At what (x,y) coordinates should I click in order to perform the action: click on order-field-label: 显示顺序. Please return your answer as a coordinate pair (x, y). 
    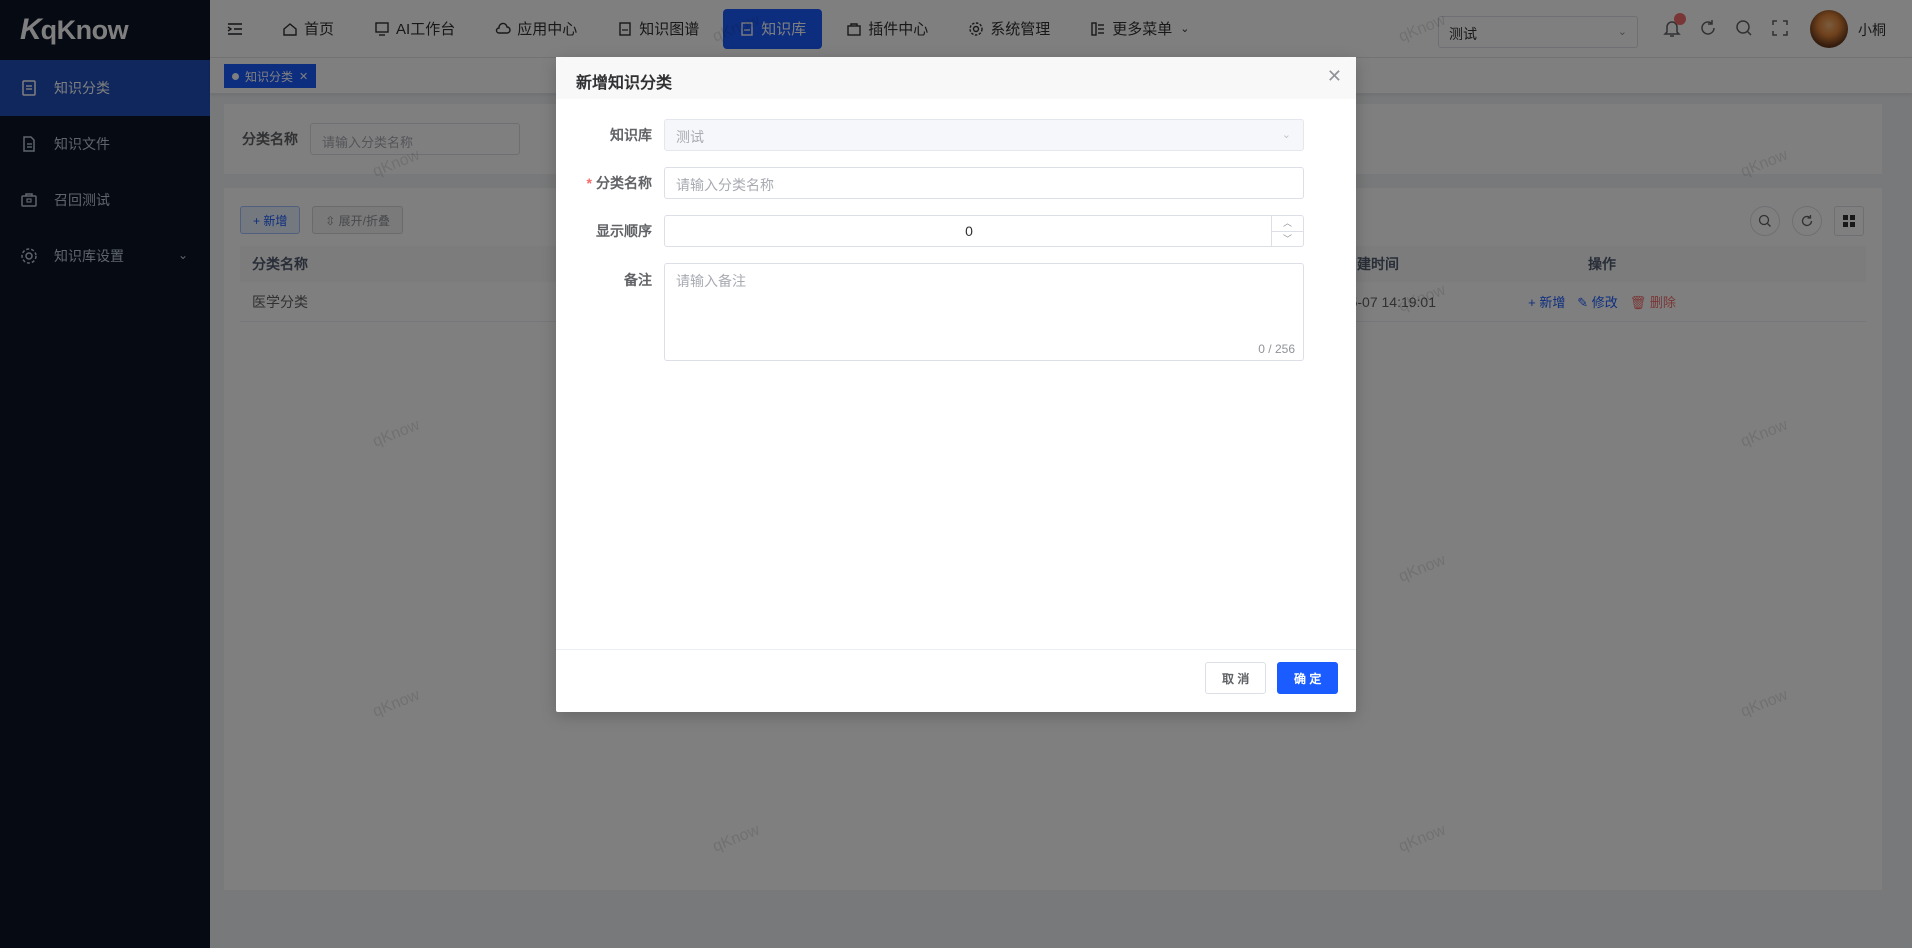
    Looking at the image, I should click on (624, 231).